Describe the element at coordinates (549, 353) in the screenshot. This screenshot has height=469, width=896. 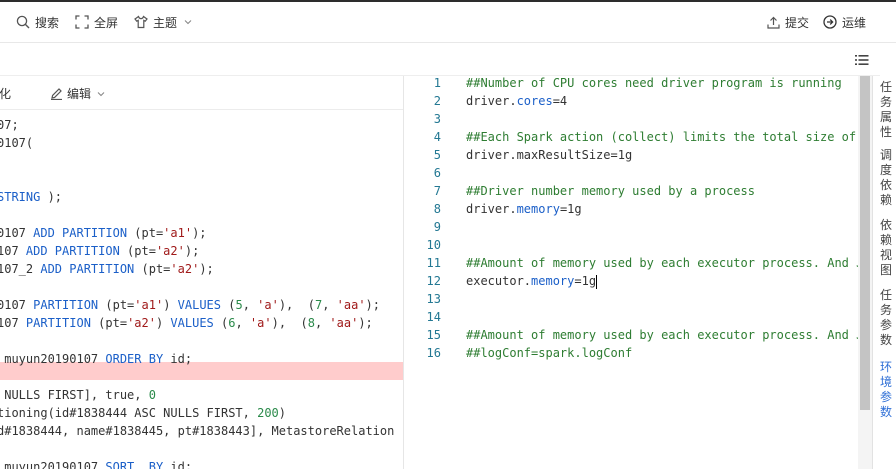
I see `code-token: ##logConf=spark.logConf` at that location.